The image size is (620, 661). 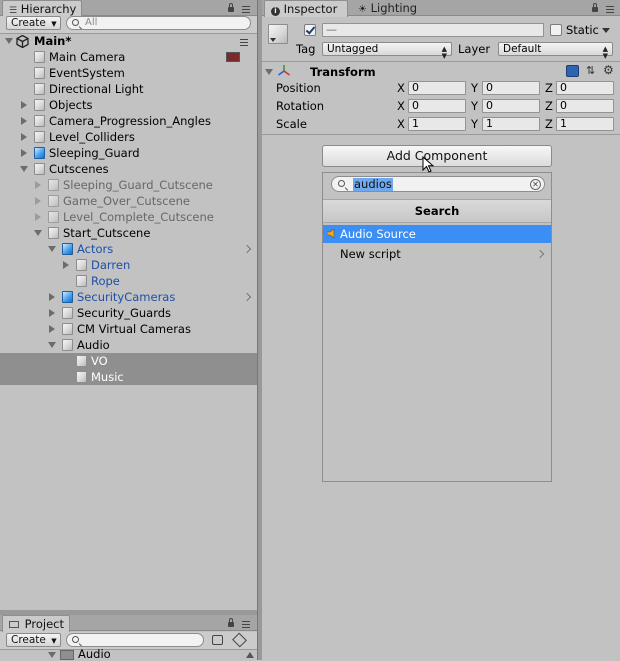 What do you see at coordinates (128, 121) in the screenshot?
I see `hierarchy-item-camera-progression-angles: Camera_Progression_Angles` at bounding box center [128, 121].